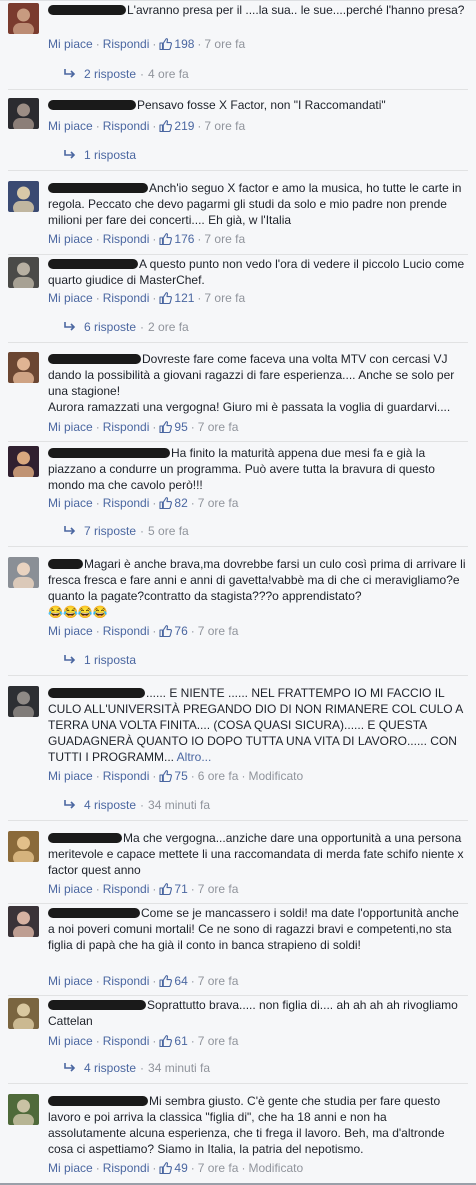 Image resolution: width=476 pixels, height=1185 pixels. I want to click on view-replies: 2 risposte · 4 ore fa, so click(126, 74).